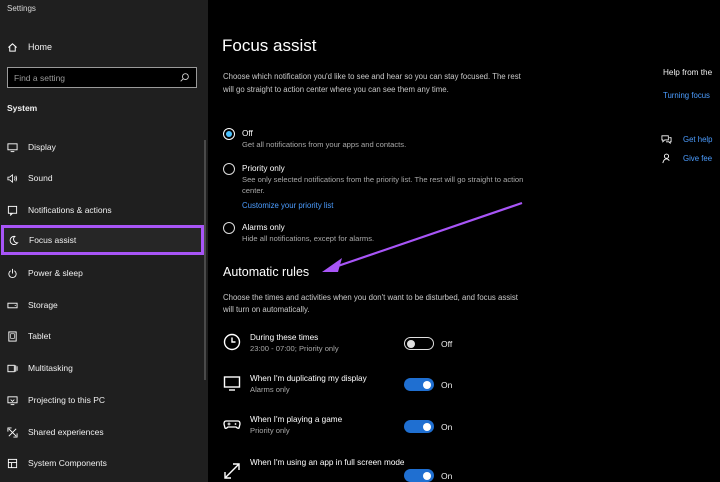 This screenshot has height=482, width=720. Describe the element at coordinates (67, 463) in the screenshot. I see `sidebar-item-label: System Components` at that location.